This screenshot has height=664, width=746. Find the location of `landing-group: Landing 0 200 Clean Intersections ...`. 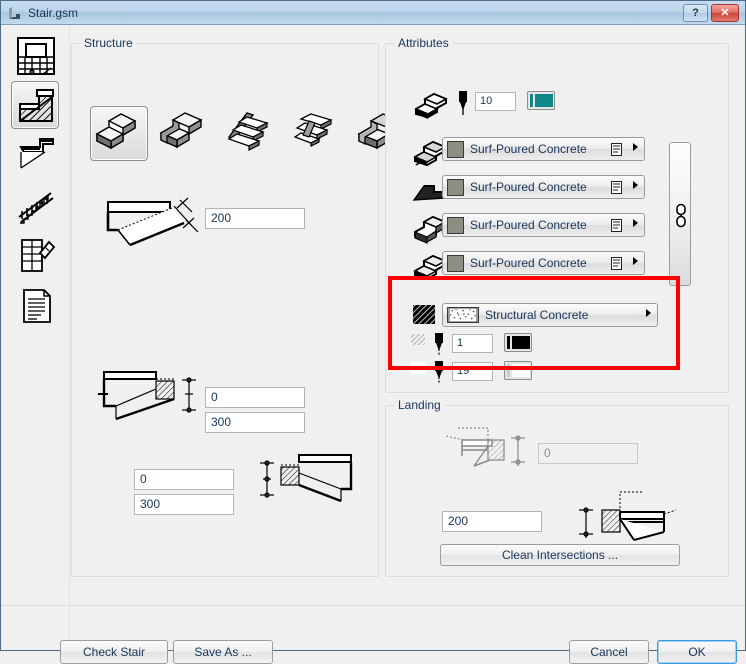

landing-group: Landing 0 200 Clean Intersections ... is located at coordinates (557, 487).